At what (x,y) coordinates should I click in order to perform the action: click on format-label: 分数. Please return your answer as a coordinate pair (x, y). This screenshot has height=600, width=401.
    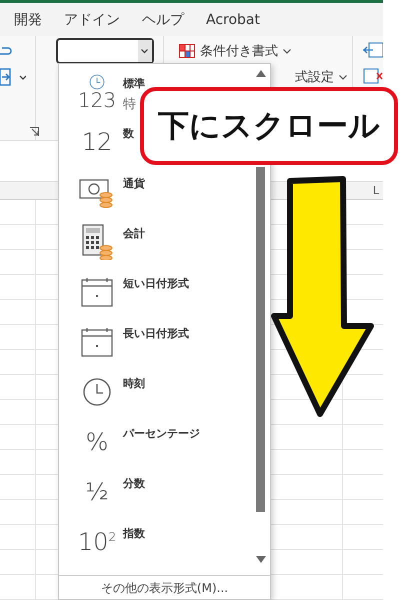
    Looking at the image, I should click on (134, 483).